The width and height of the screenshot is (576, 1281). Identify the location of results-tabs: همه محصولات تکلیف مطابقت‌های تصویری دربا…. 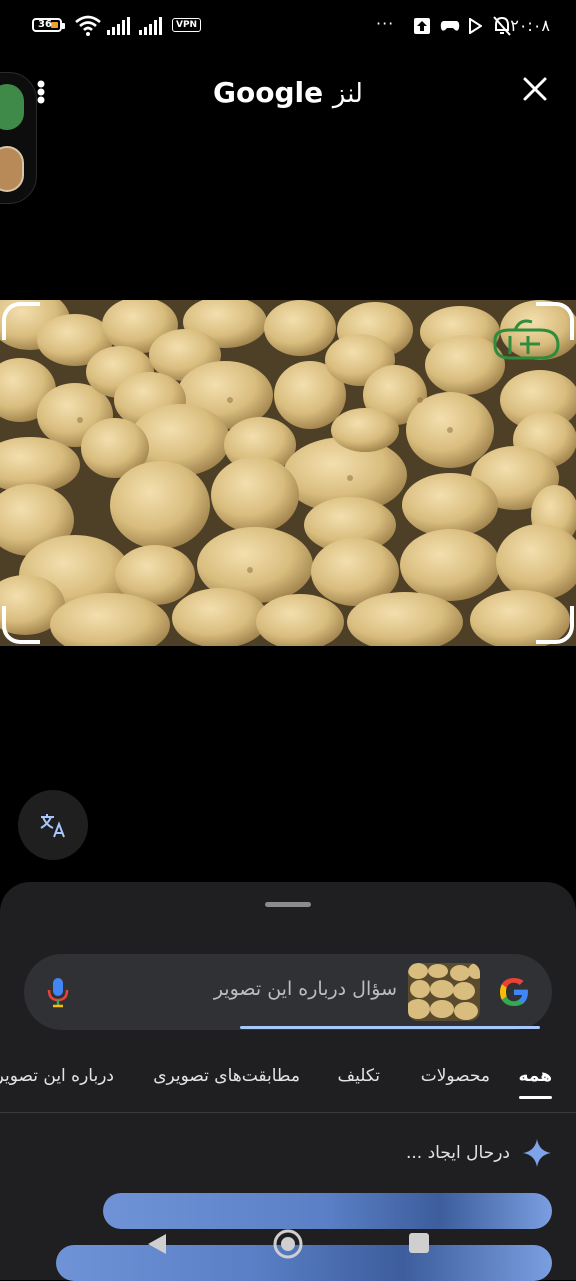
(288, 1080).